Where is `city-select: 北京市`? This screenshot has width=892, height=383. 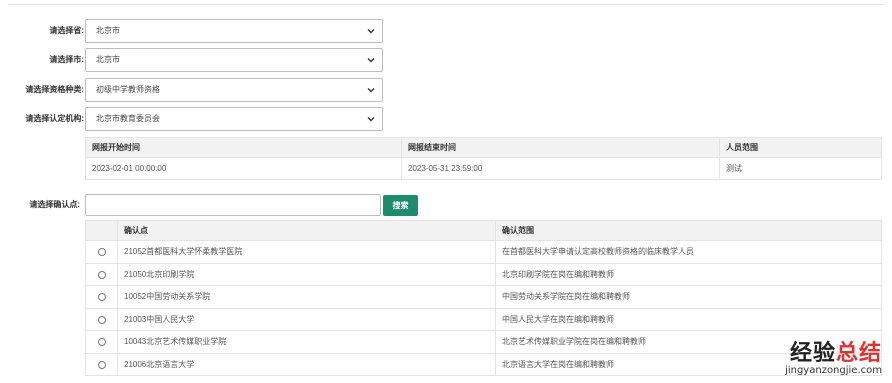 city-select: 北京市 is located at coordinates (234, 60).